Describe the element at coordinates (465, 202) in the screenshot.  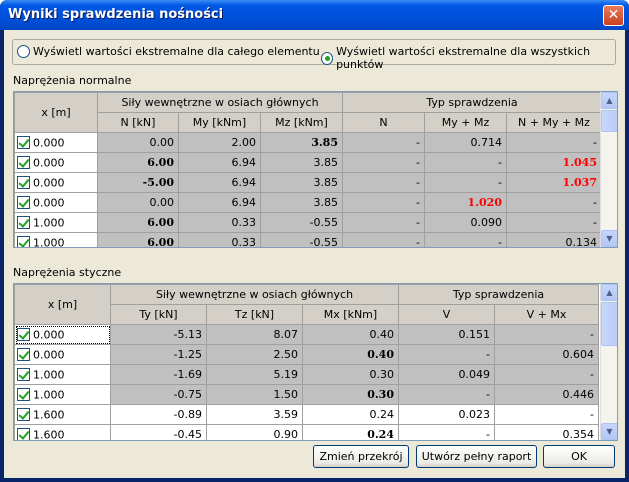
I see `table-cell: 1.020` at that location.